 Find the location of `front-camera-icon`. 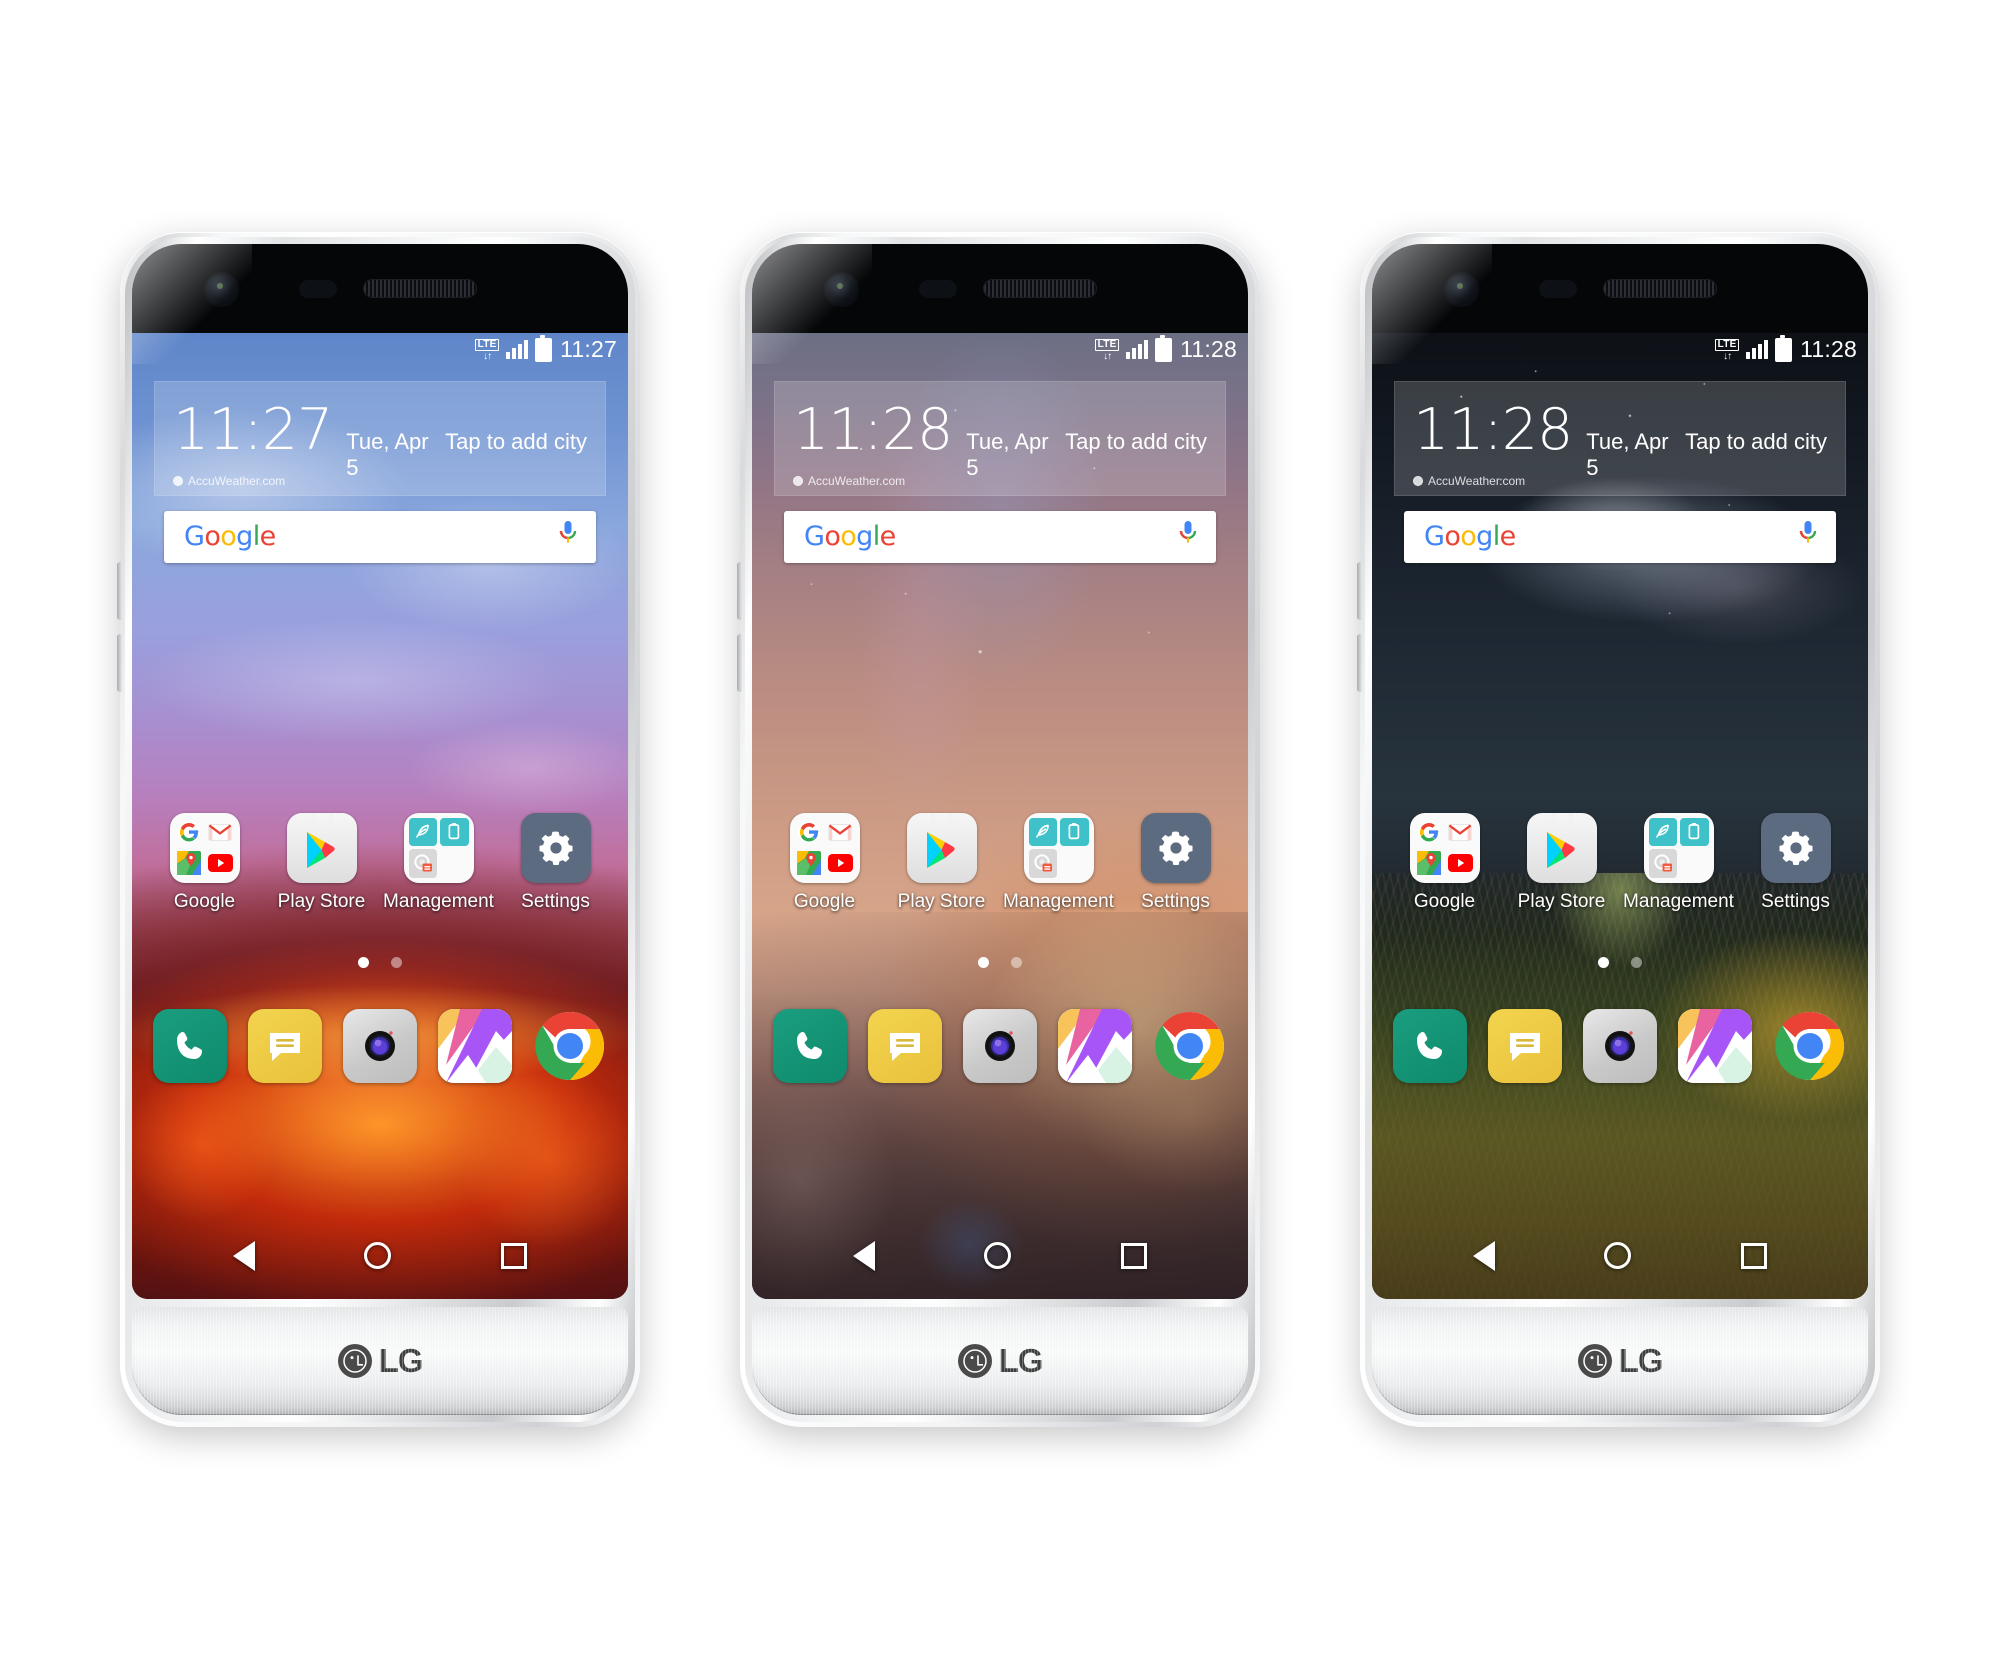

front-camera-icon is located at coordinates (221, 289).